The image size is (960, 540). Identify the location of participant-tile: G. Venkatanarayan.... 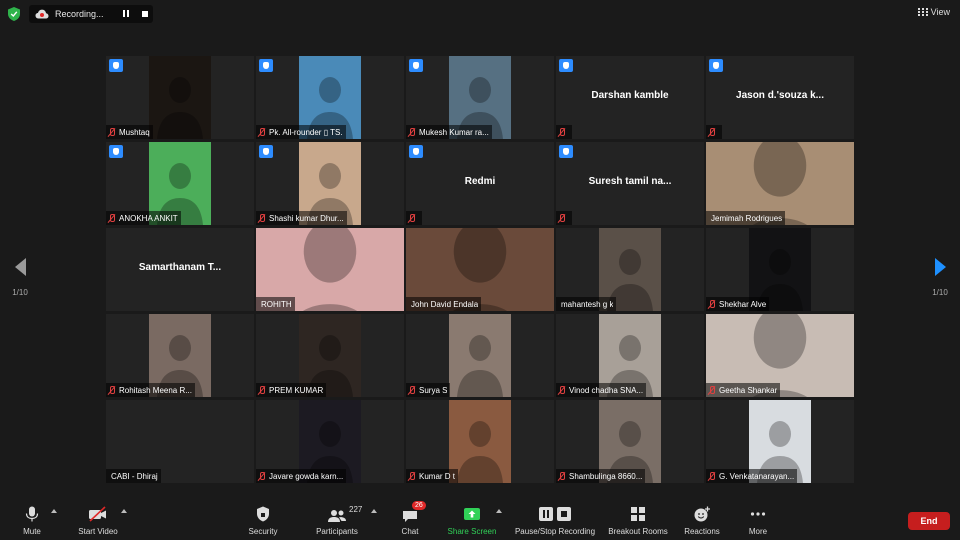
(780, 441).